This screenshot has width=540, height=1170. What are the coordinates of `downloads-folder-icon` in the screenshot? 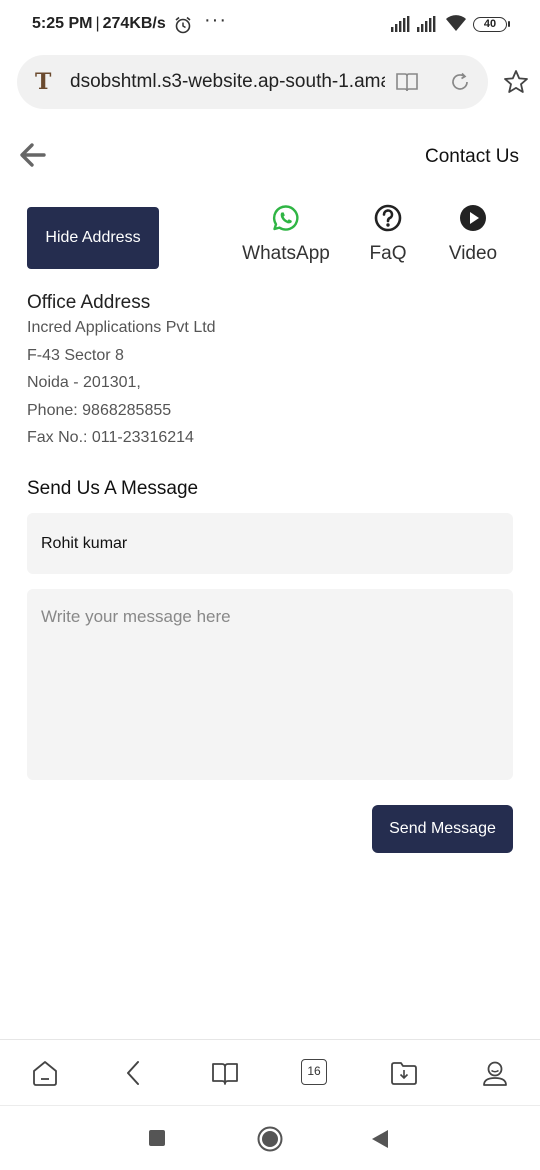 It's located at (404, 1073).